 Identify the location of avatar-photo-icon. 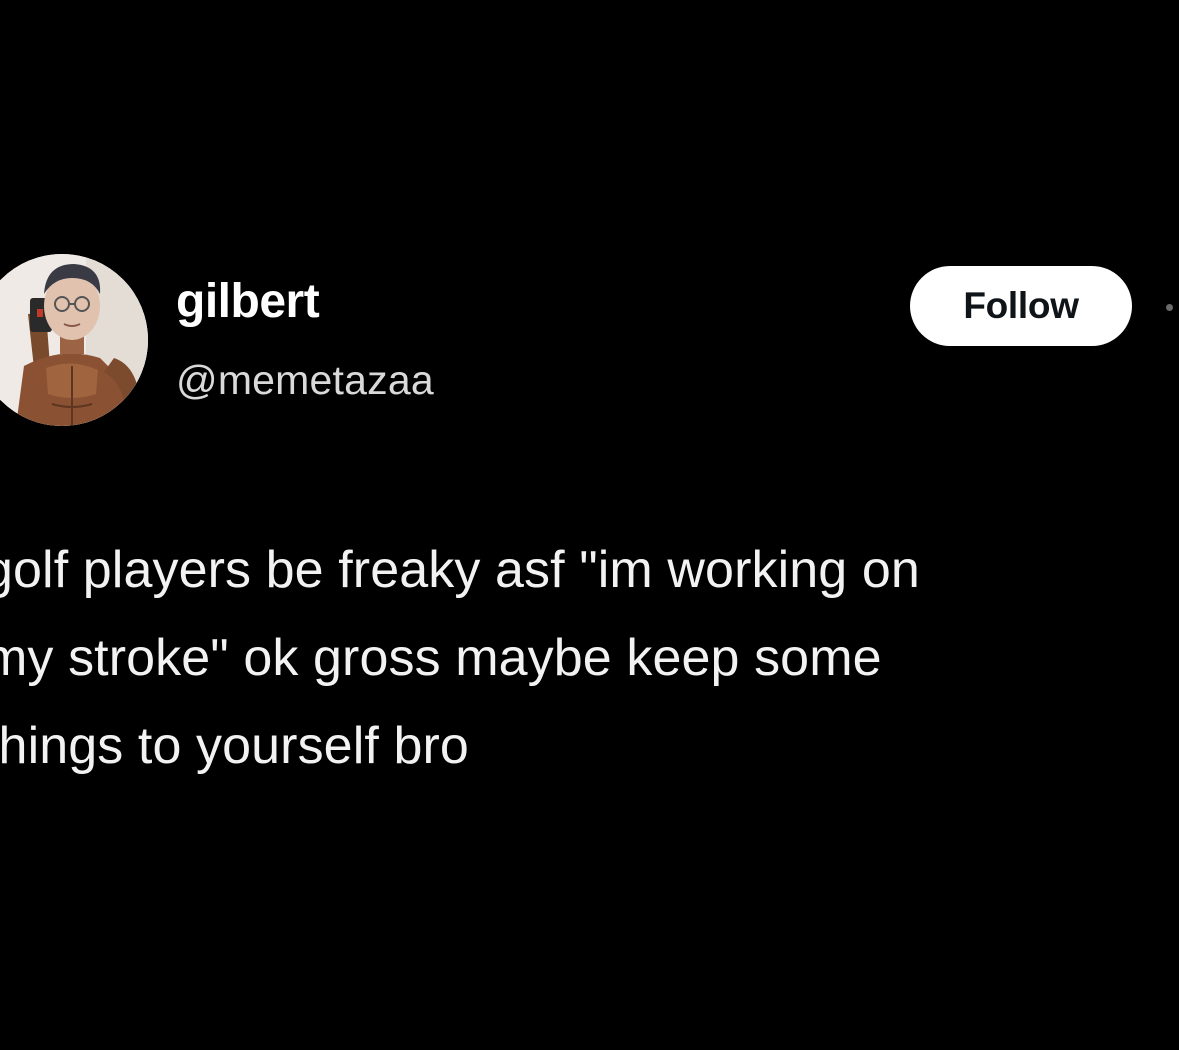
(74, 340).